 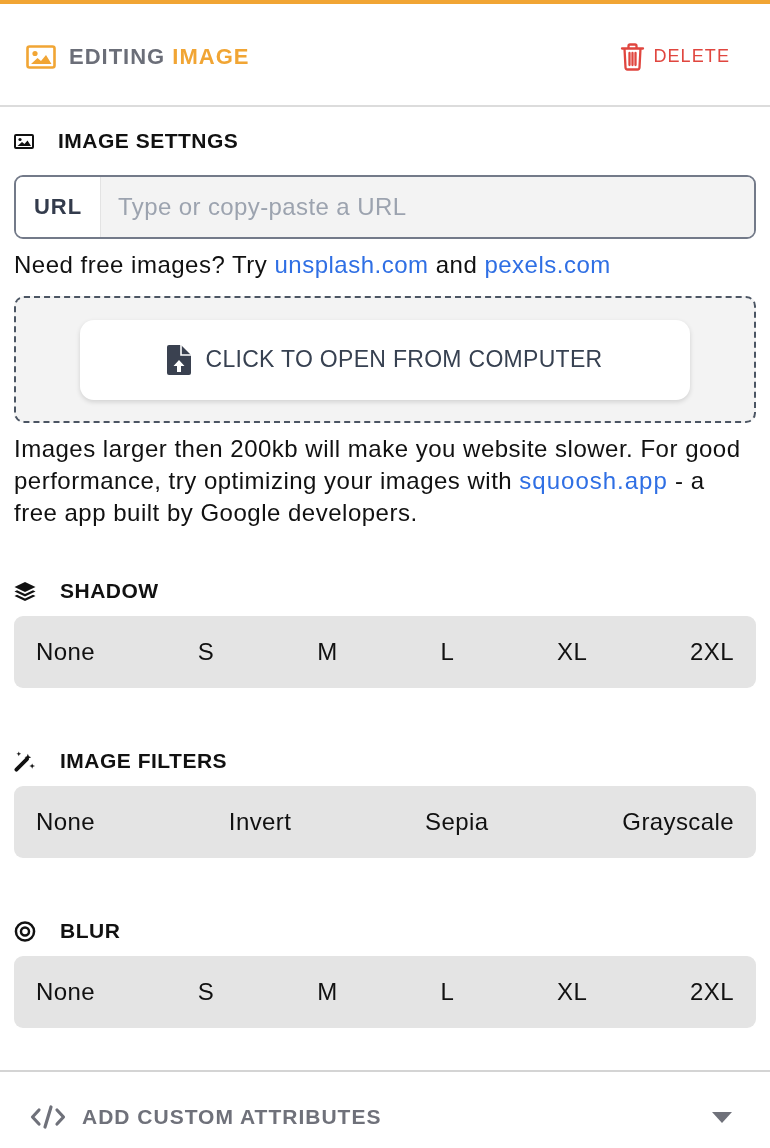 I want to click on drop-zone: CLICK TO OPEN FROM COMPUTER, so click(x=385, y=359).